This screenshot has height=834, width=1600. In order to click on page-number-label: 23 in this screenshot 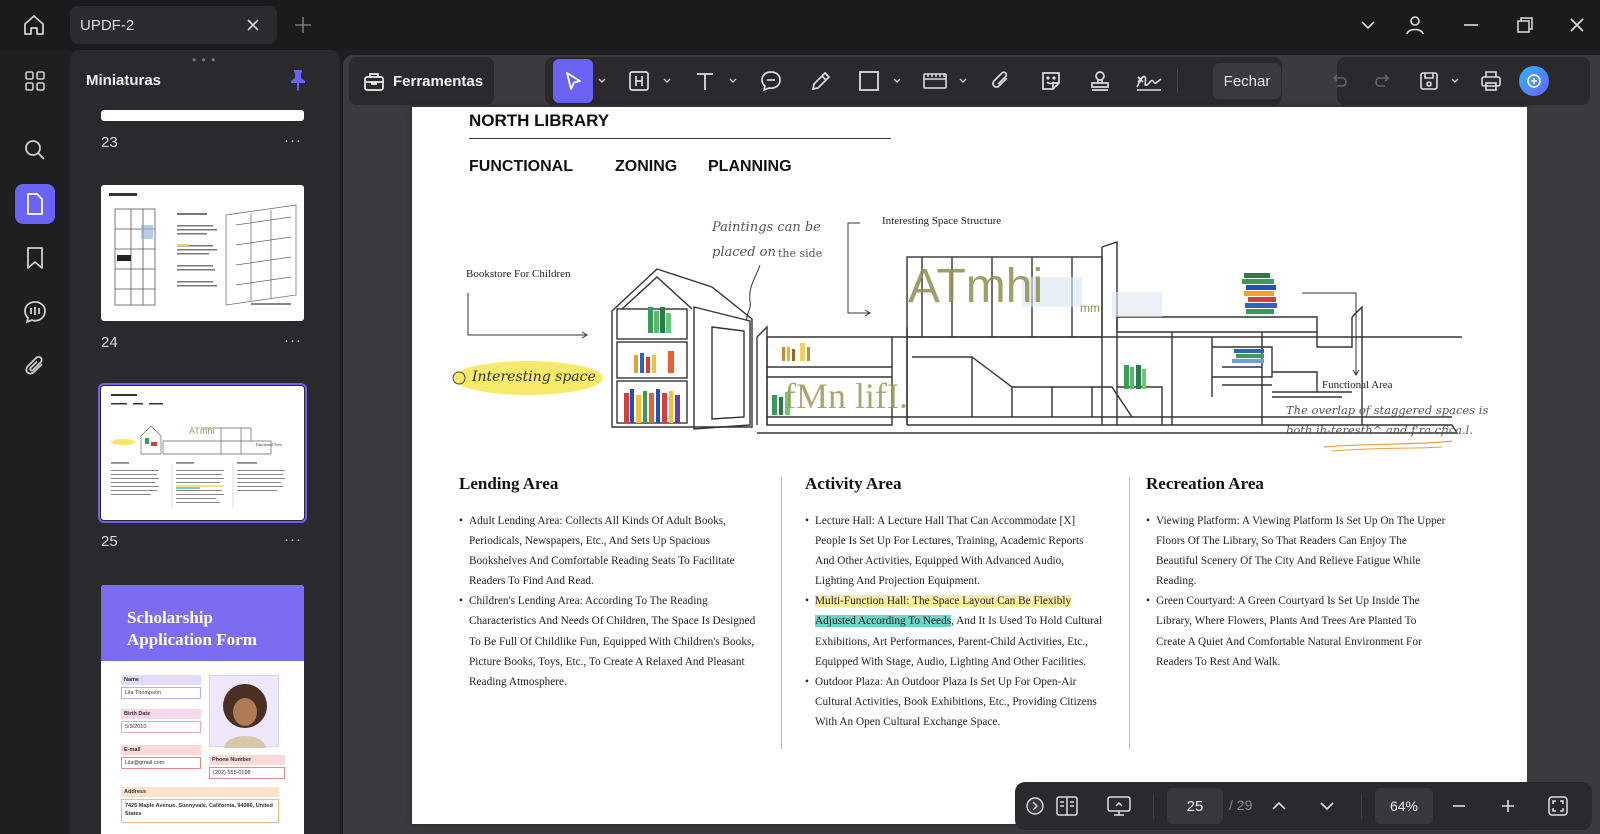, I will do `click(109, 142)`.